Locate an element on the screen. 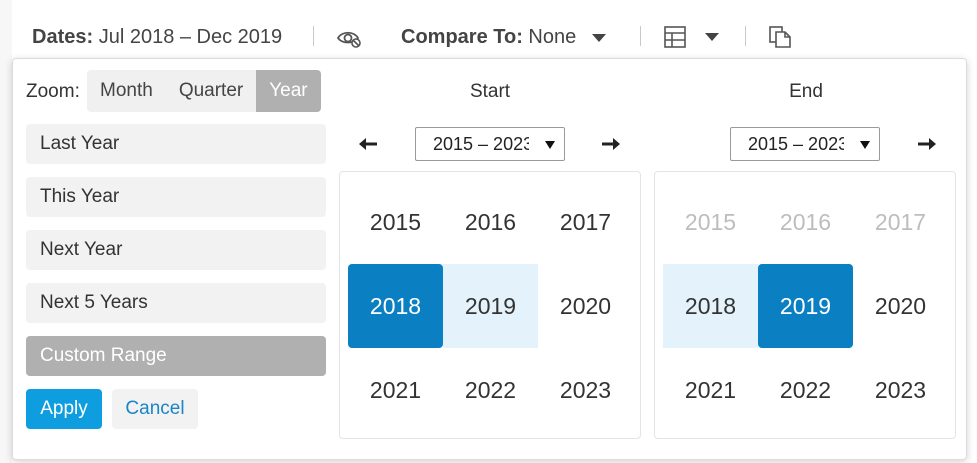 Image resolution: width=977 pixels, height=463 pixels. end-next-arrow-icon is located at coordinates (928, 144).